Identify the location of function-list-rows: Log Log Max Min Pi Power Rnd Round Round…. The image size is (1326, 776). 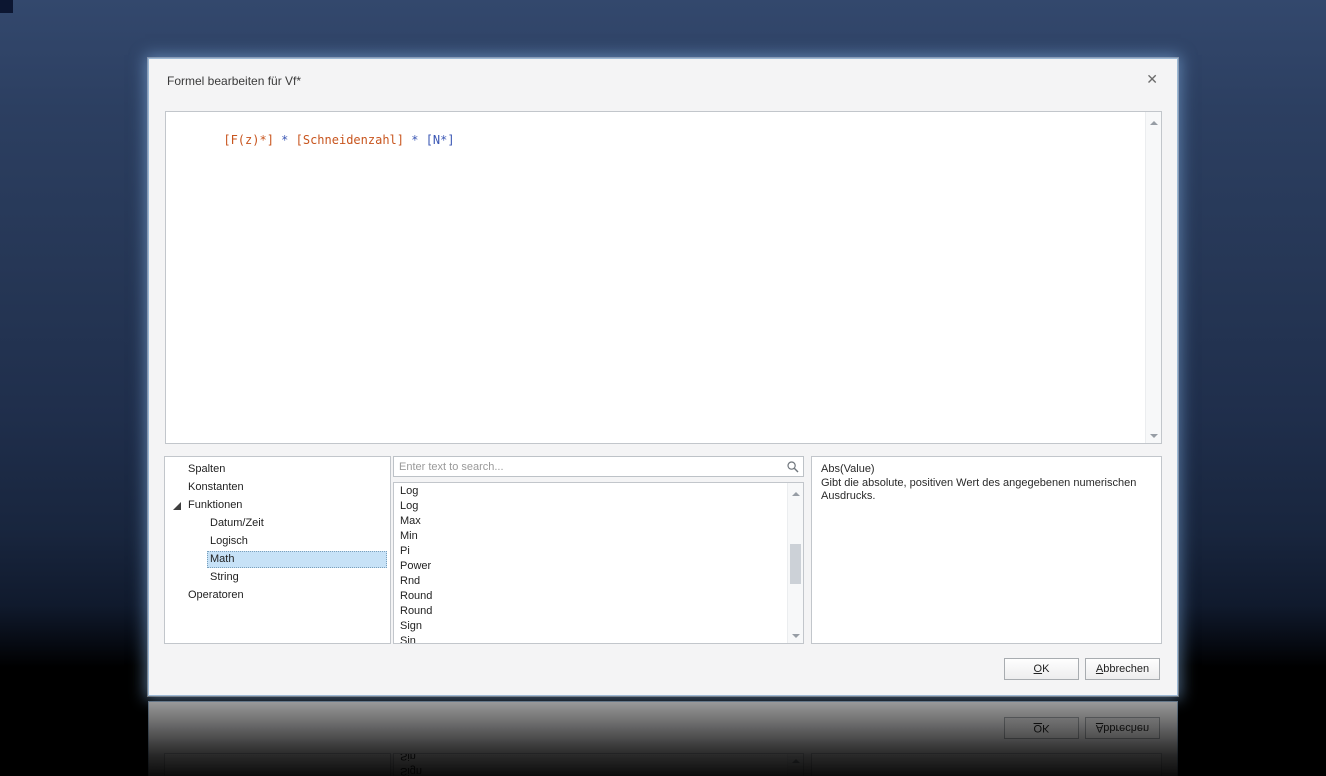
(590, 563).